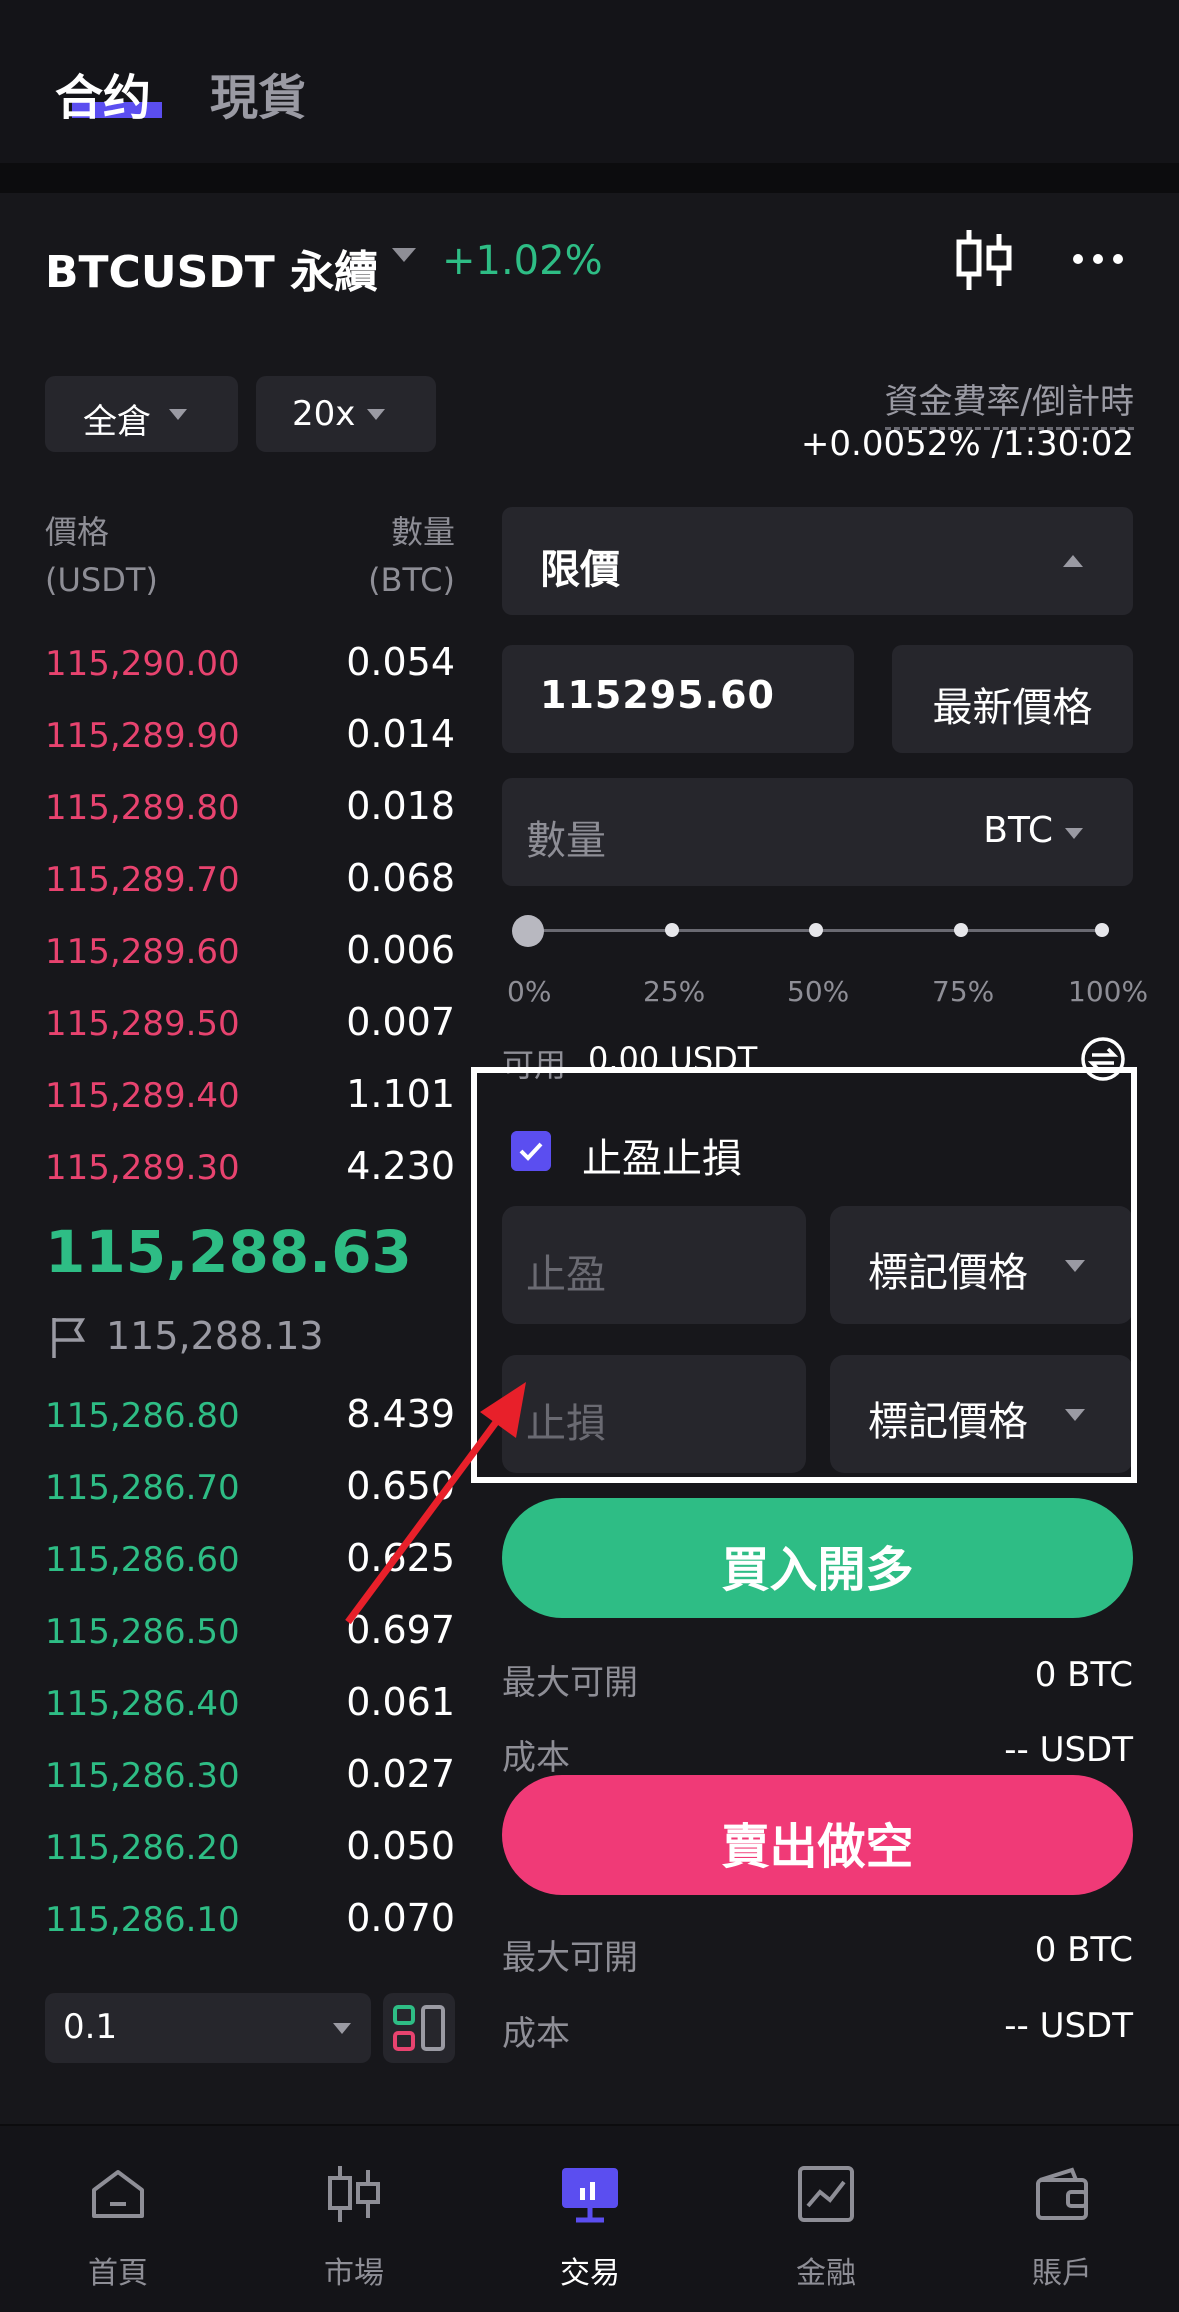 The width and height of the screenshot is (1179, 2312). I want to click on sell-cost-label: 成本, so click(536, 2034).